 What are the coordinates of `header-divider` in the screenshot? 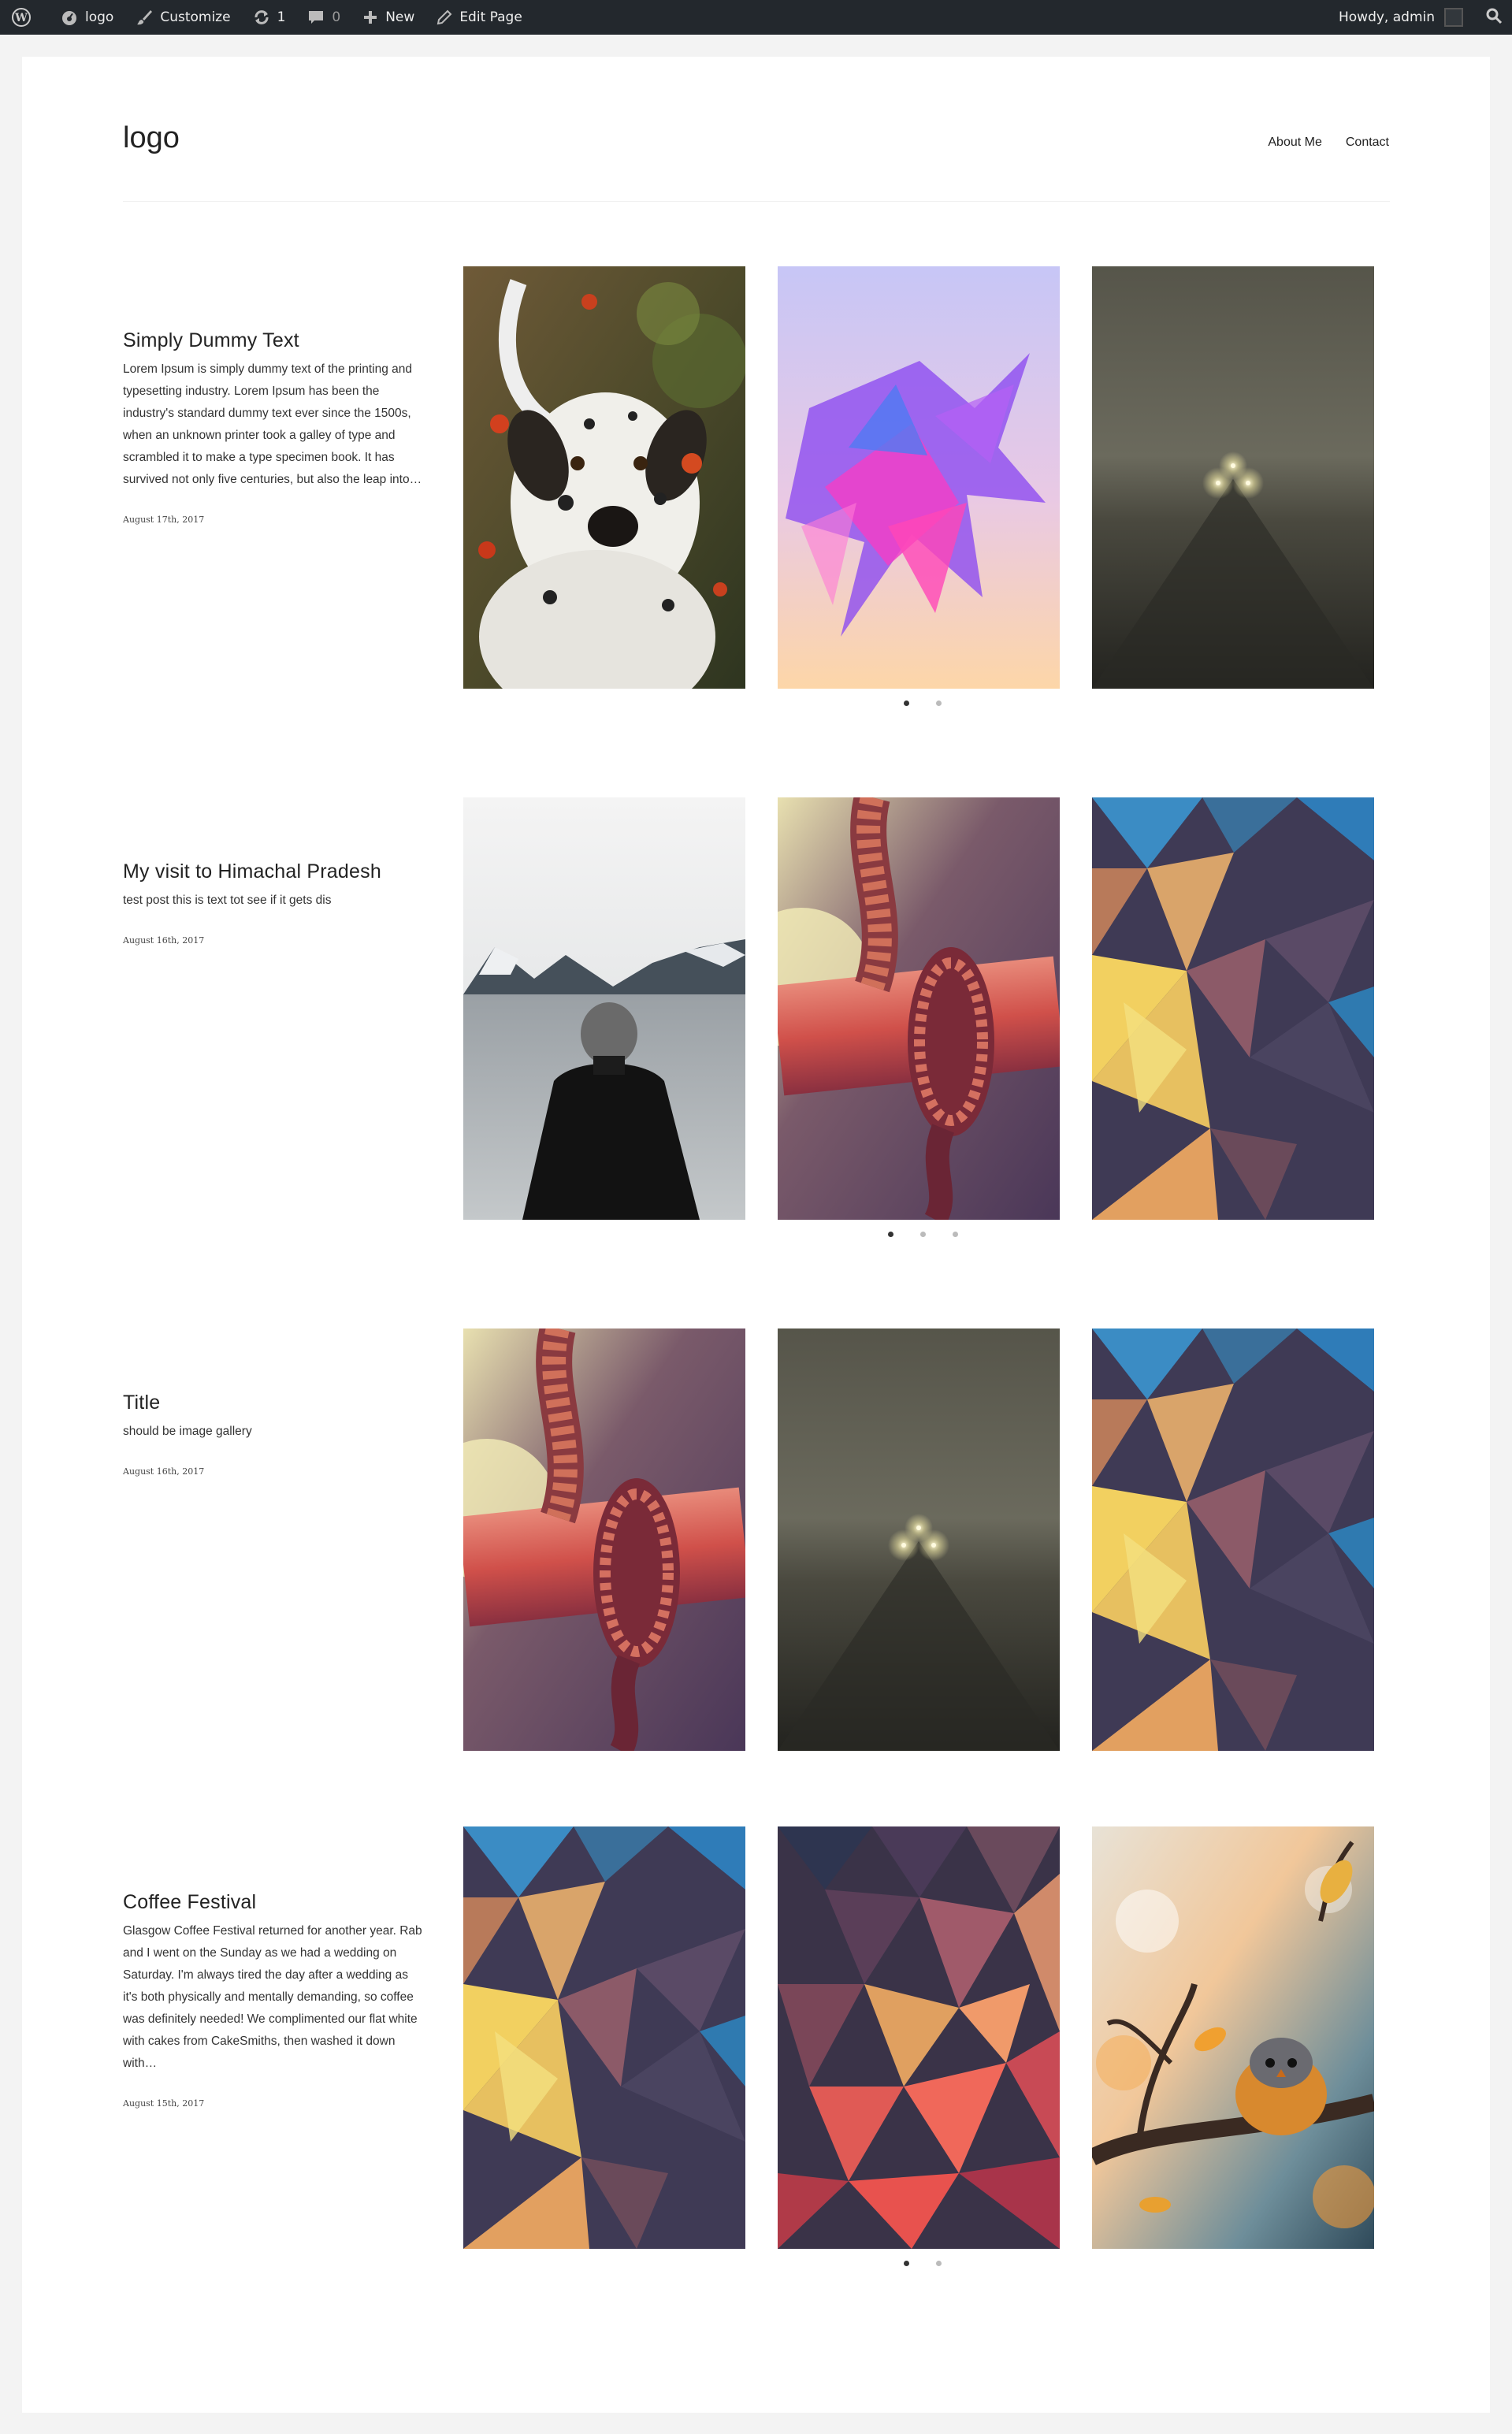 It's located at (756, 202).